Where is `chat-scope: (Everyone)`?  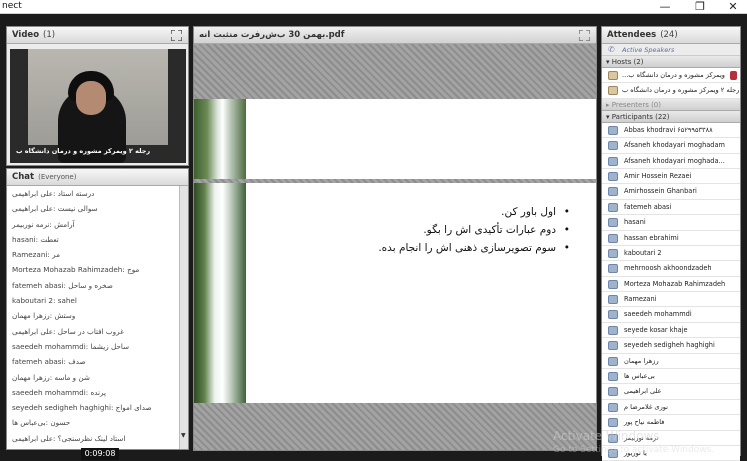
chat-scope: (Everyone) is located at coordinates (57, 177).